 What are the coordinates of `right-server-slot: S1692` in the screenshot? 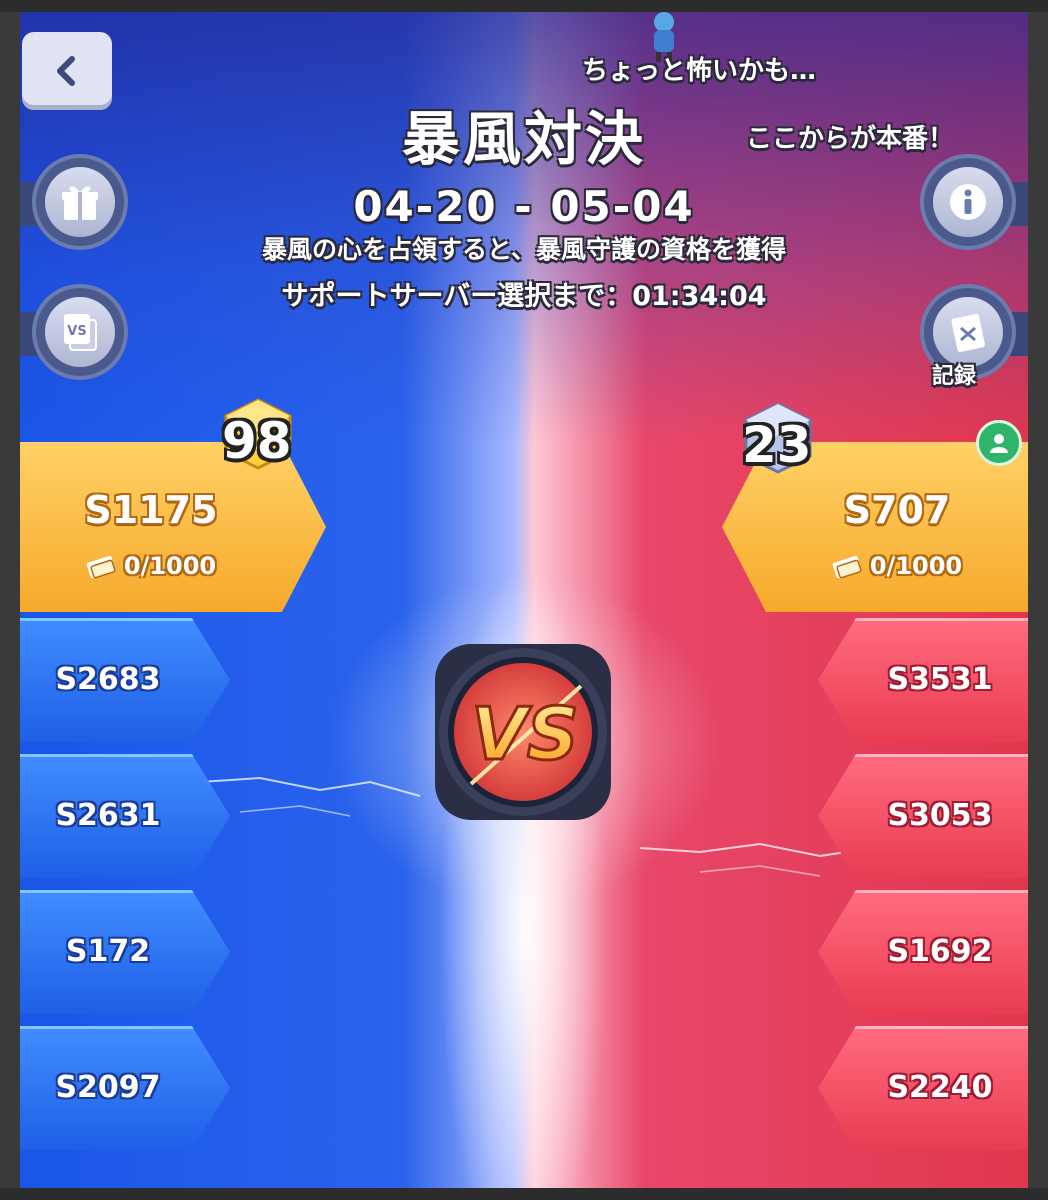 It's located at (923, 952).